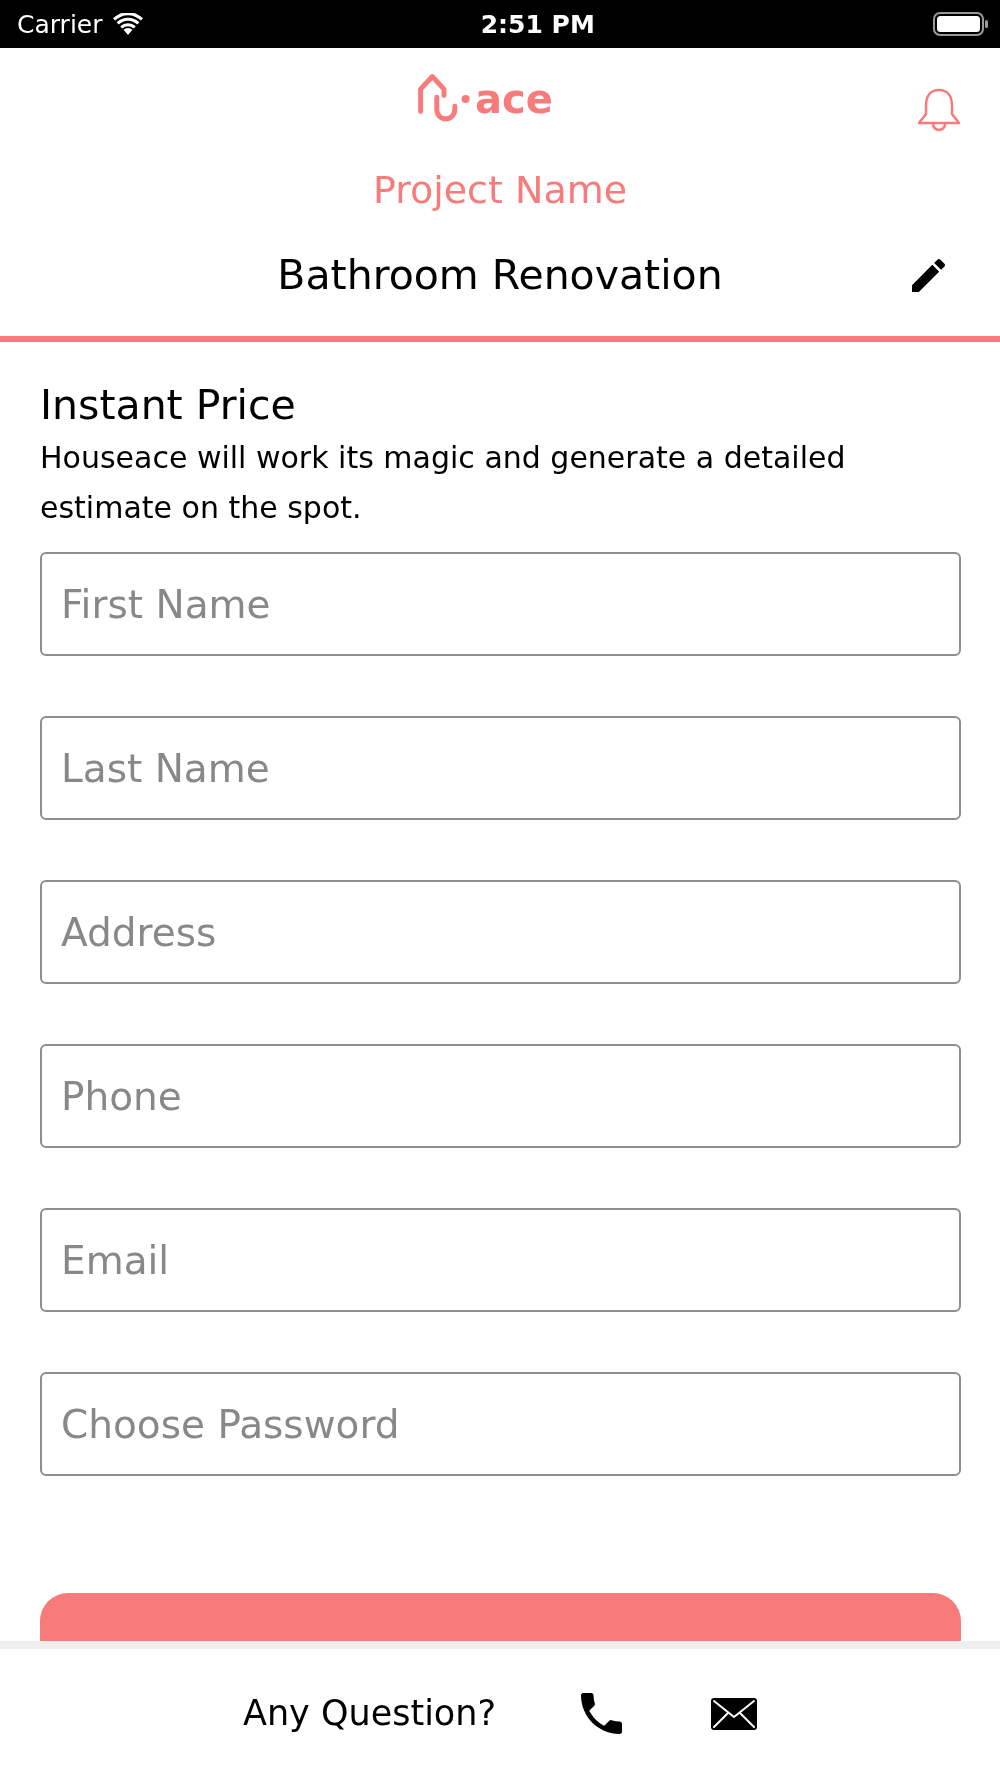 This screenshot has width=1000, height=1778. What do you see at coordinates (127, 24) in the screenshot?
I see `wifi-icon` at bounding box center [127, 24].